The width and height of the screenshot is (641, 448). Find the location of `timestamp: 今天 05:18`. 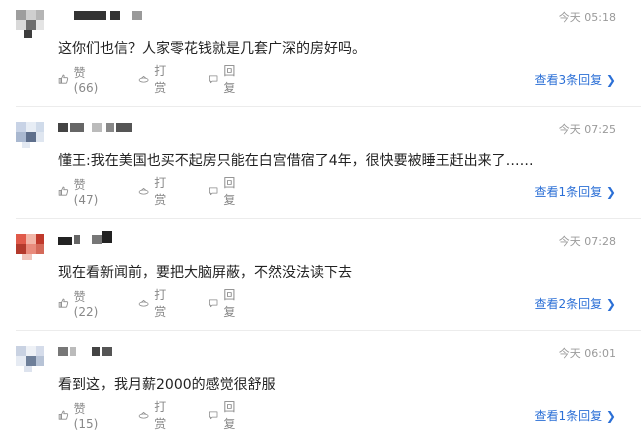

timestamp: 今天 05:18 is located at coordinates (587, 17).